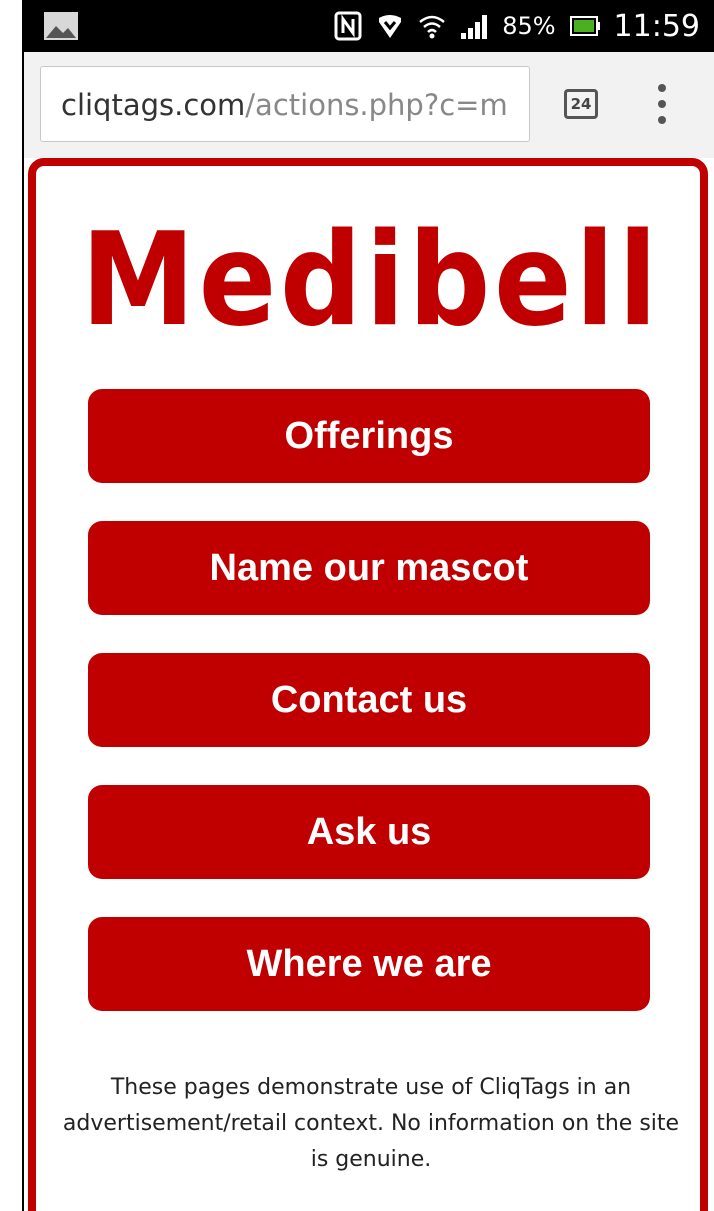  I want to click on nfc-icon, so click(348, 26).